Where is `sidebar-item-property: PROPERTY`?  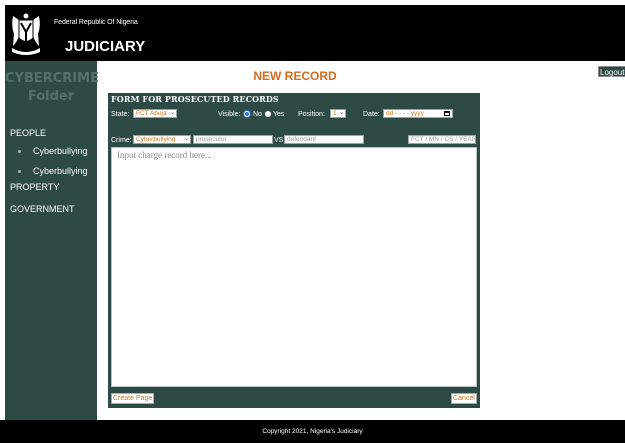 sidebar-item-property: PROPERTY is located at coordinates (34, 187).